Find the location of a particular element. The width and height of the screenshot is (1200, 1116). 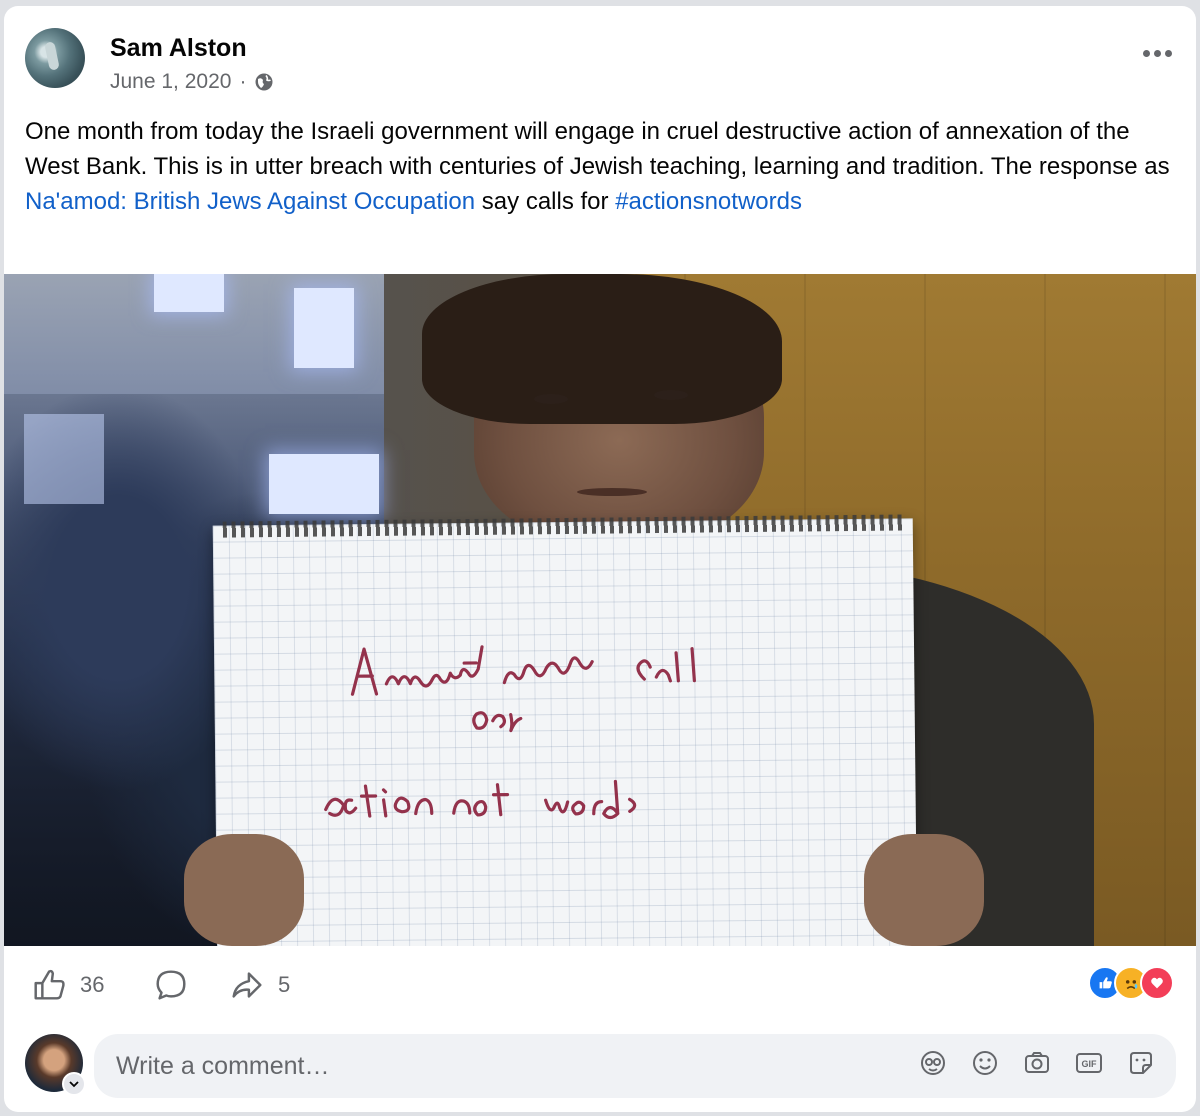

sign-handwriting is located at coordinates (510, 732).